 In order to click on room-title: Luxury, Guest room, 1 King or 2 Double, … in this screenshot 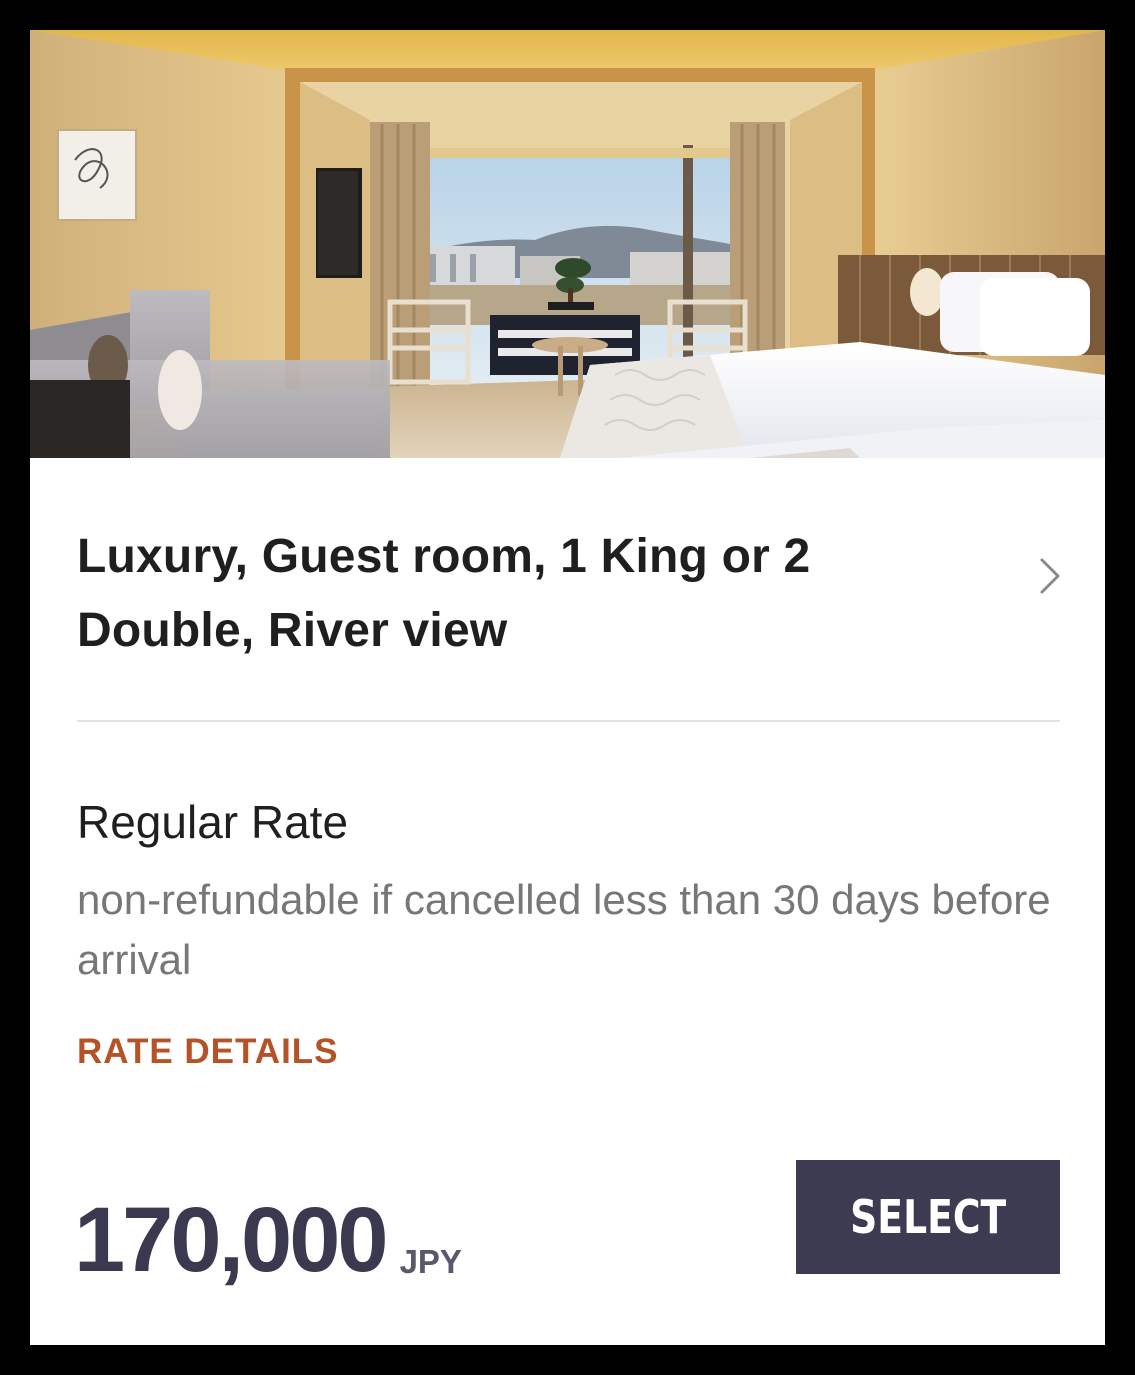, I will do `click(517, 594)`.